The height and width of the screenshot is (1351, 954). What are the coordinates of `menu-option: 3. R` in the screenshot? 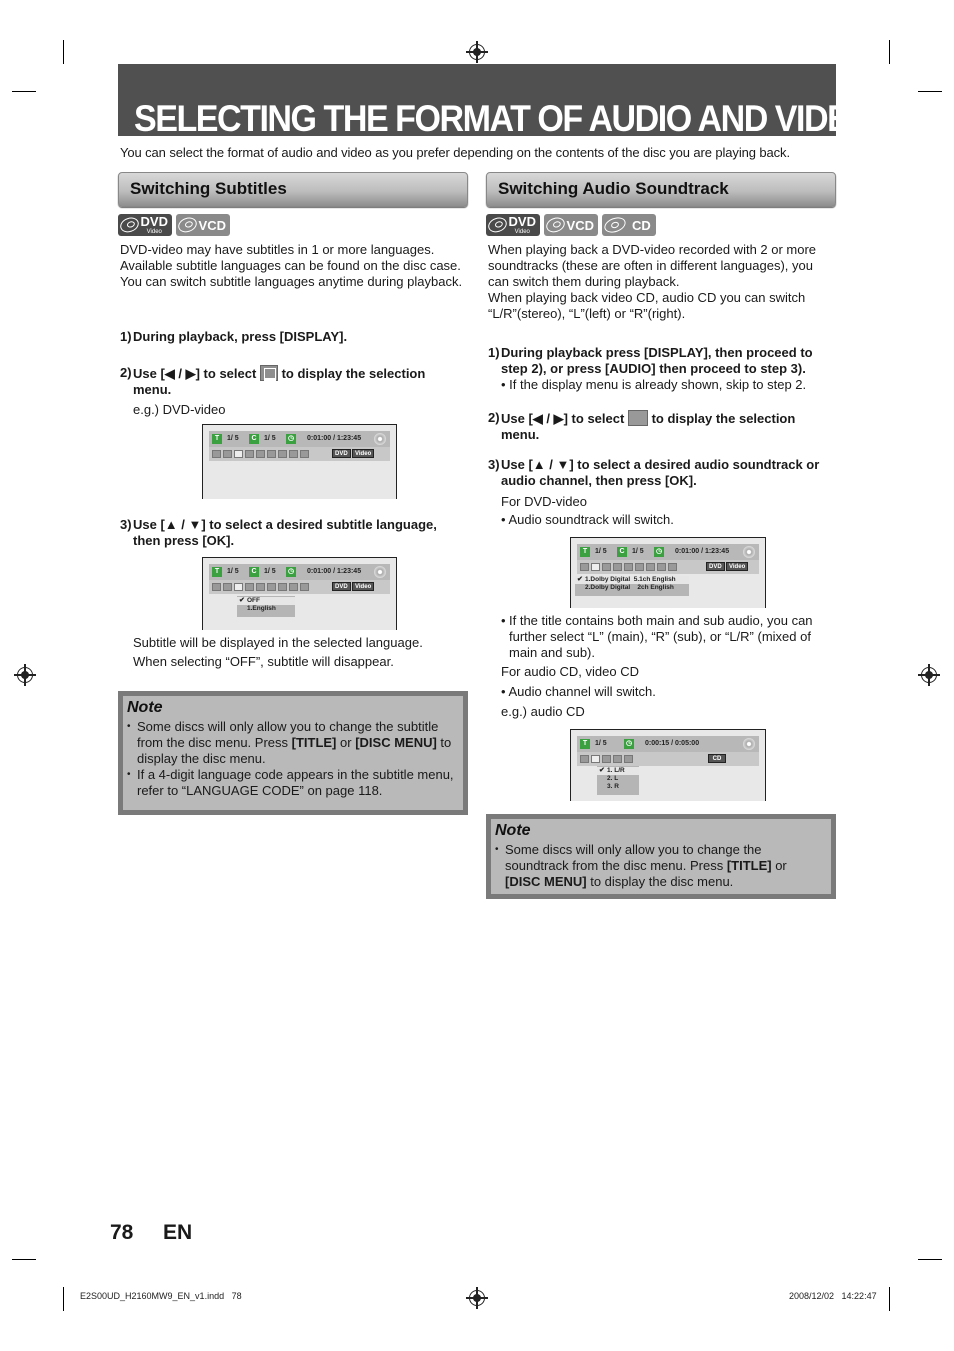 It's located at (618, 787).